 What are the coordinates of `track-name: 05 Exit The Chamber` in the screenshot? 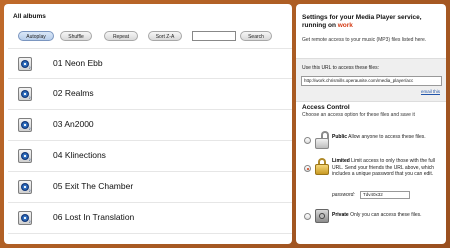 It's located at (93, 186).